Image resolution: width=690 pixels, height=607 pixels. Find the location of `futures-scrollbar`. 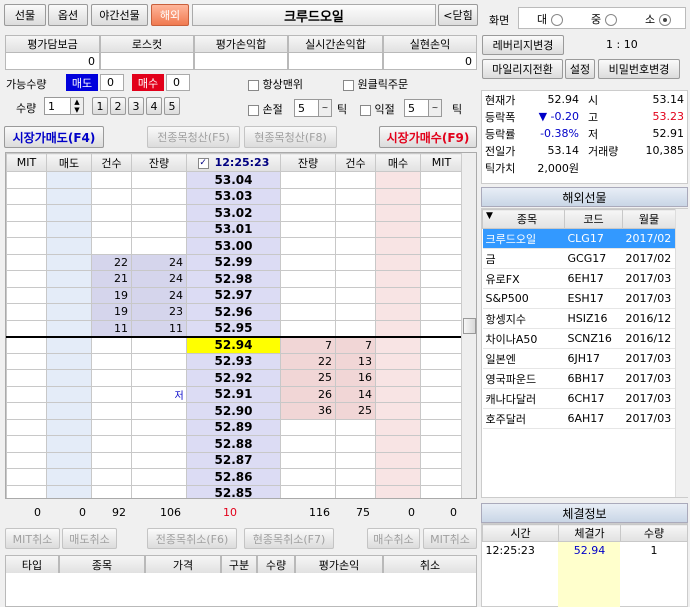

futures-scrollbar is located at coordinates (681, 353).